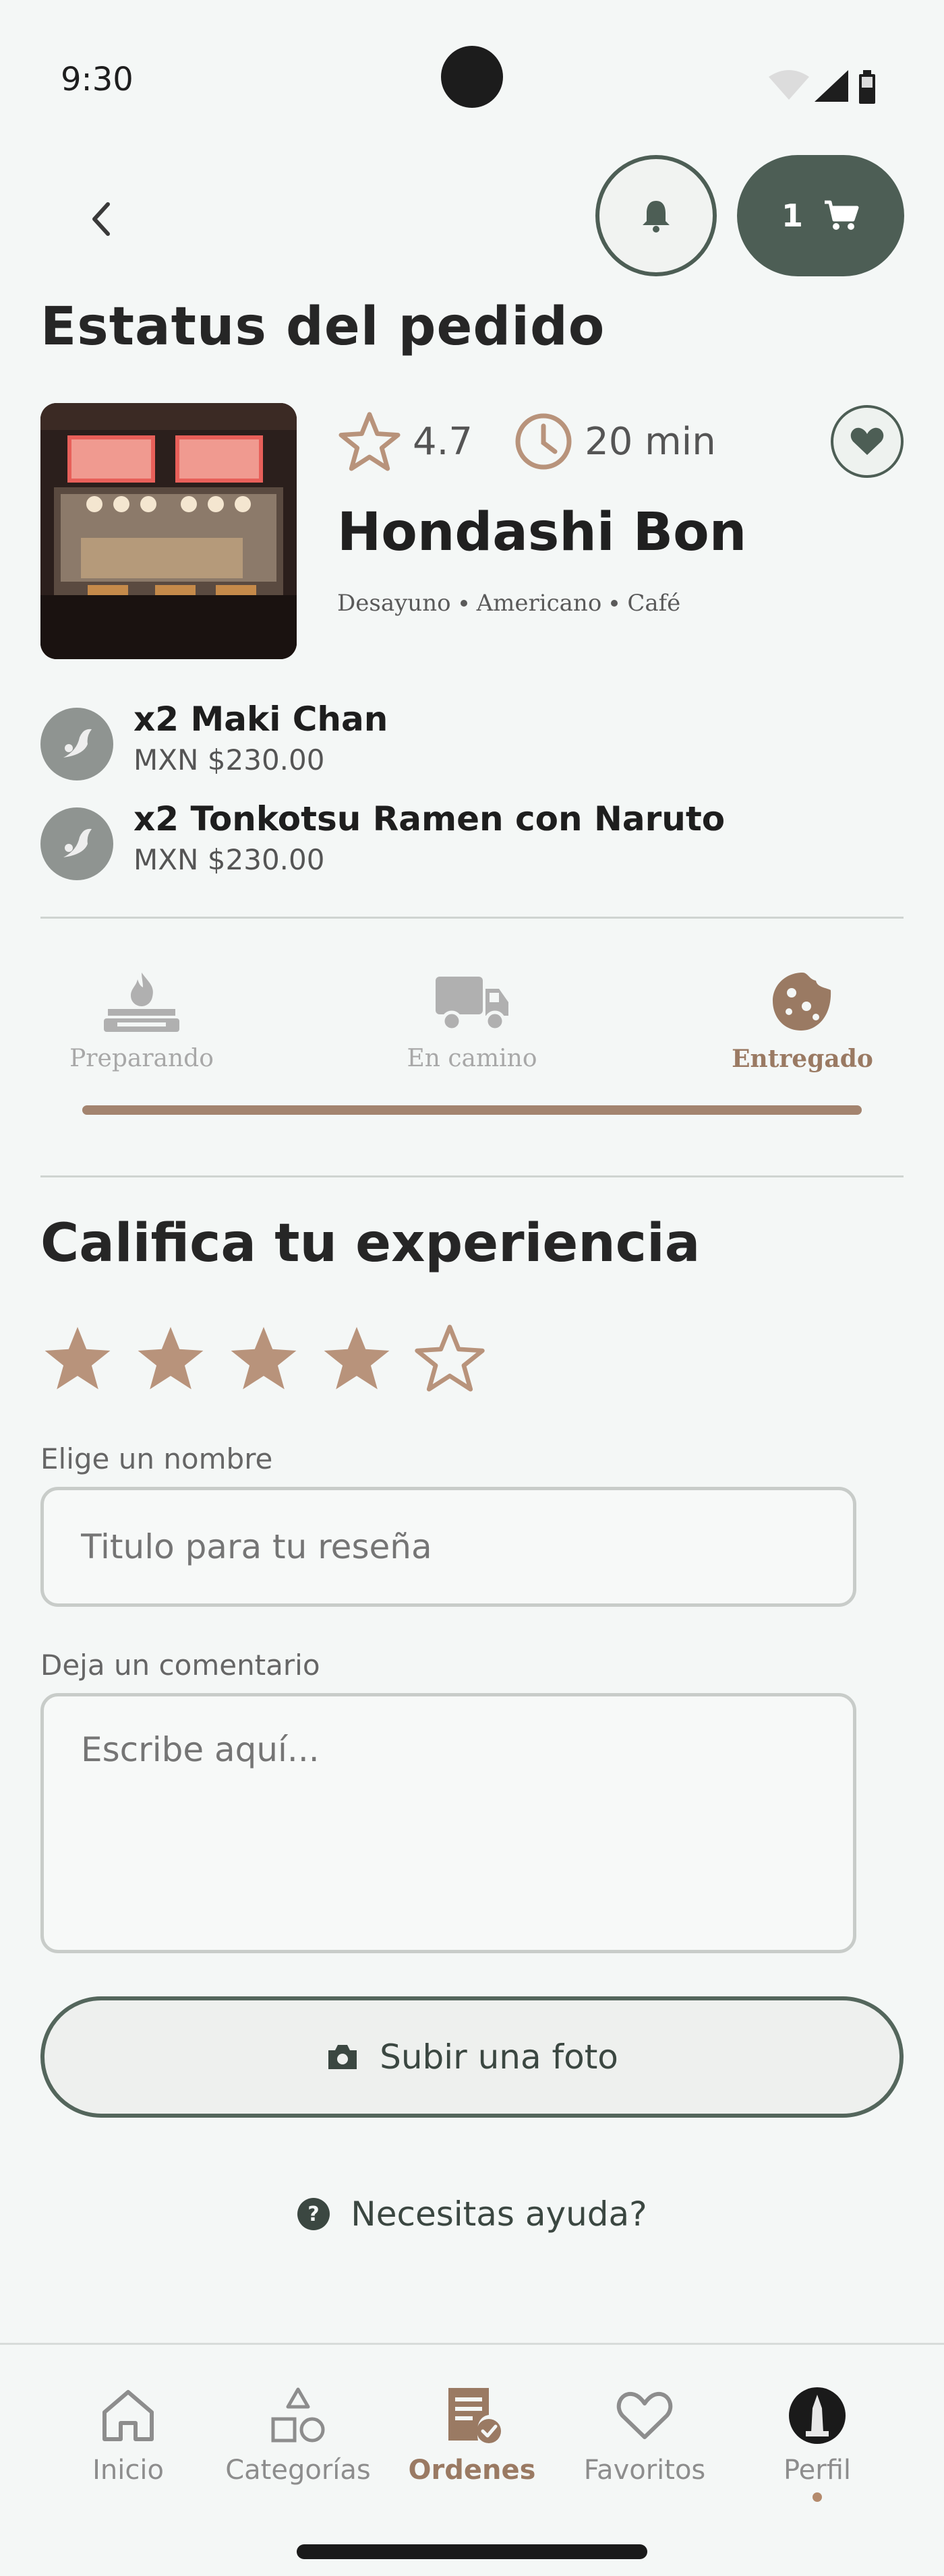 Image resolution: width=944 pixels, height=2576 pixels. I want to click on signal-icon, so click(831, 86).